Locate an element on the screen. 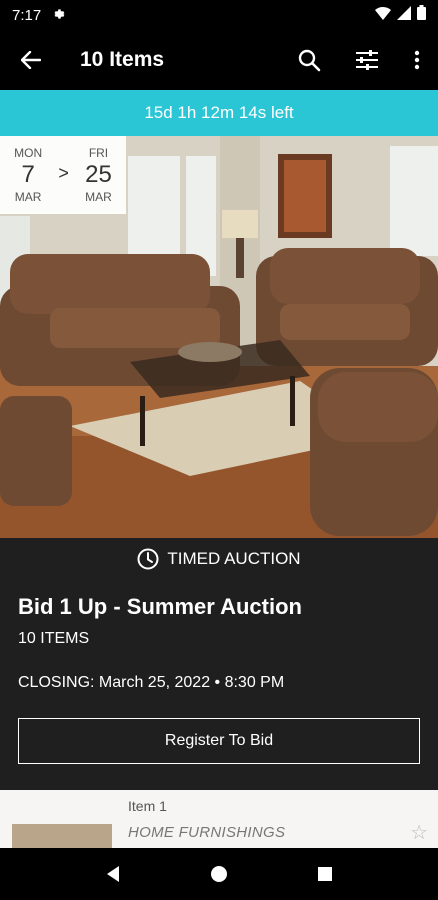 Image resolution: width=438 pixels, height=900 pixels. status-indicators is located at coordinates (400, 15).